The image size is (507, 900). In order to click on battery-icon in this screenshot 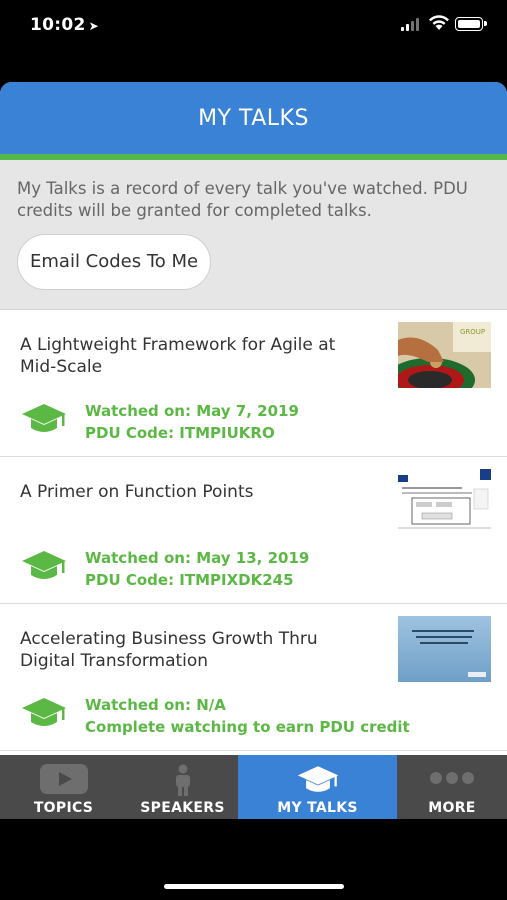, I will do `click(471, 24)`.